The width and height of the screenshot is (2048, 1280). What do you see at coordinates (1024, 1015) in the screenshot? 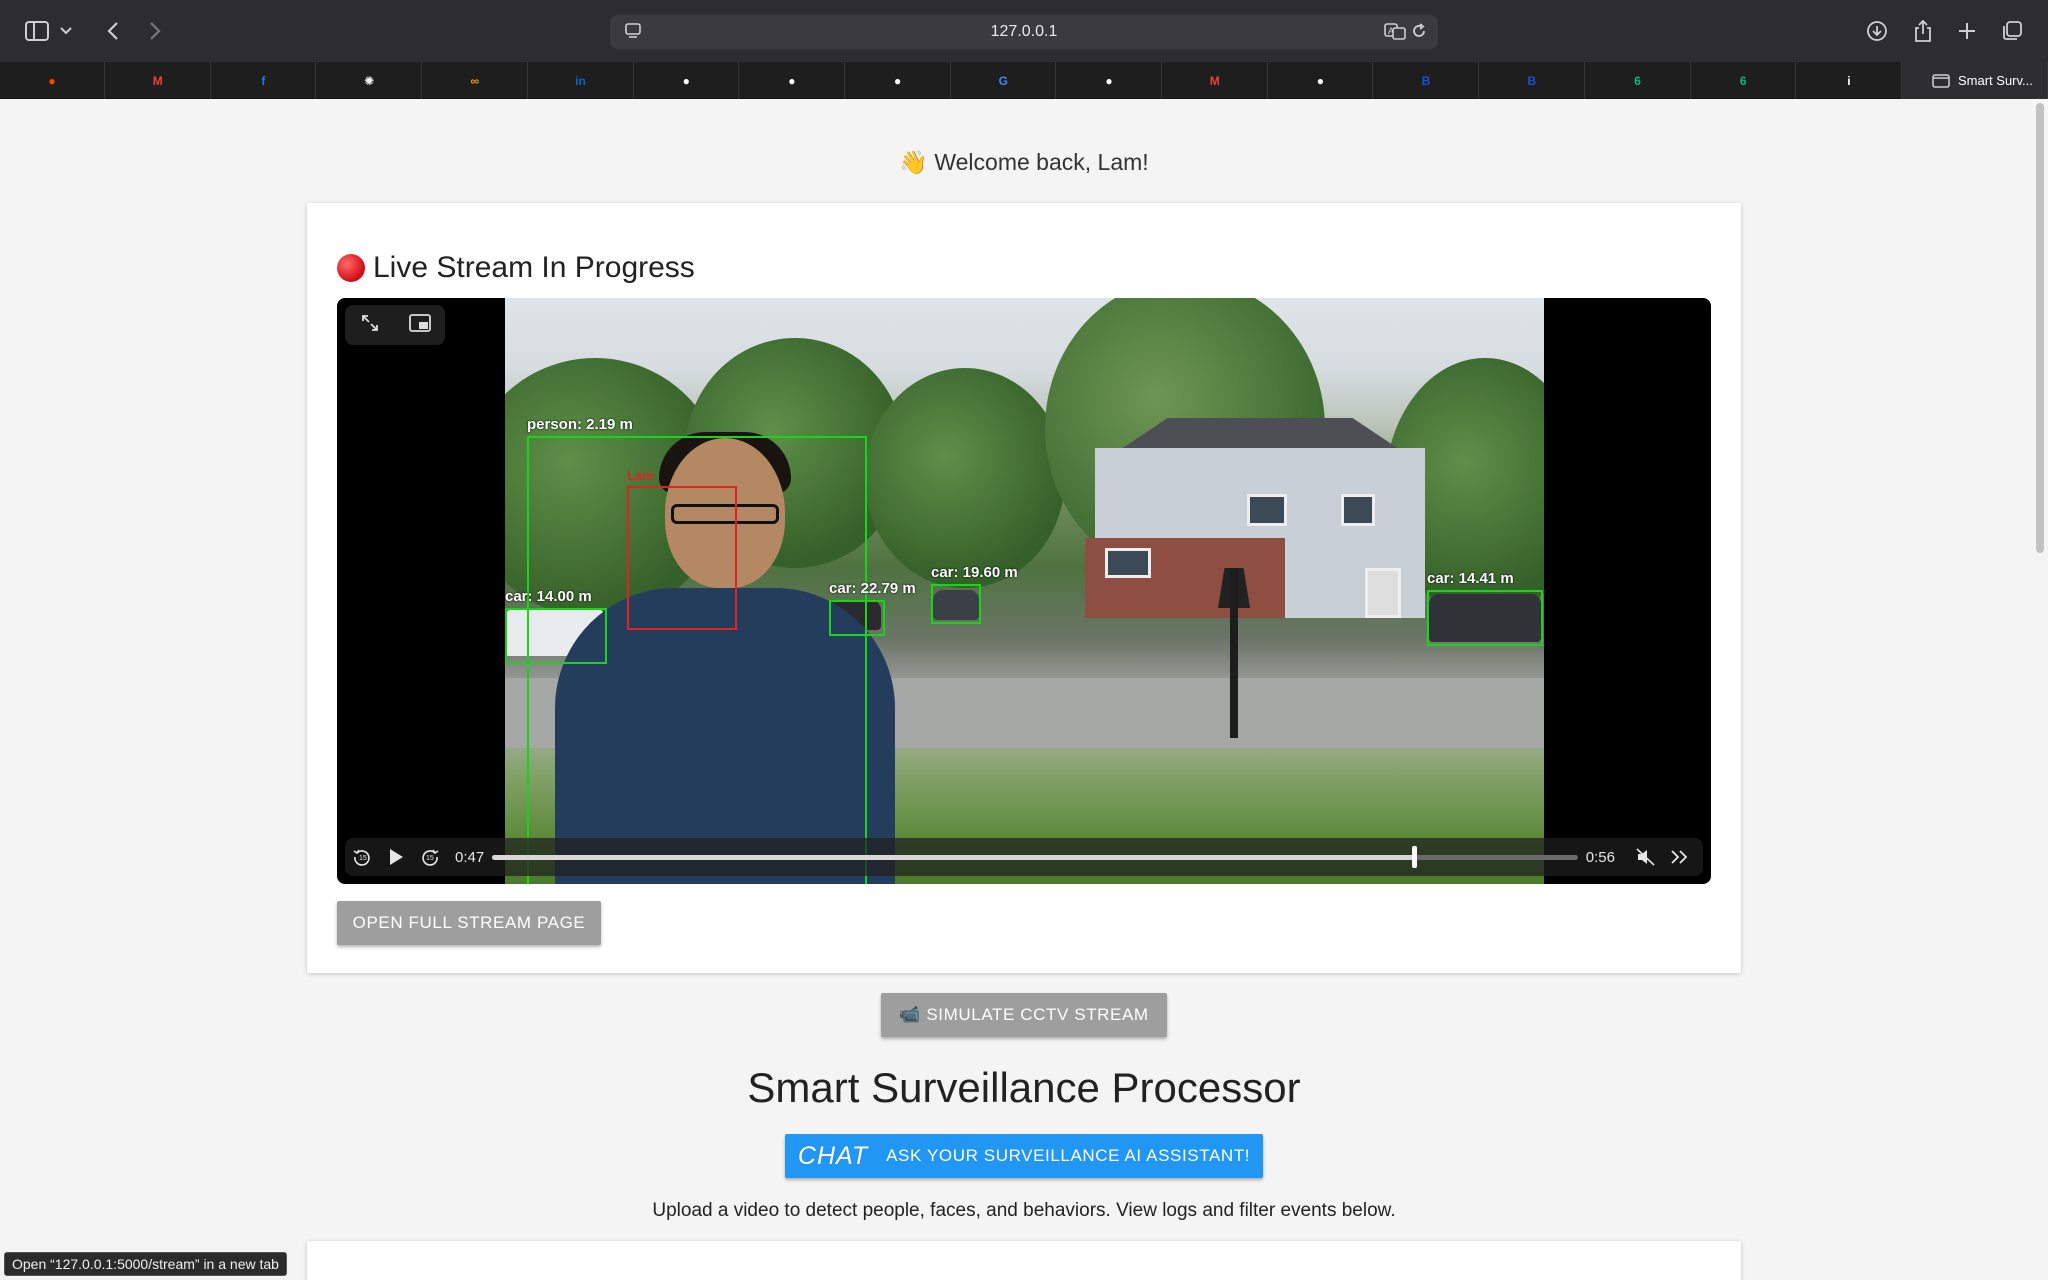
I see `simulate-cctv-stream-button: 📹 Simulate CCTV Stream` at bounding box center [1024, 1015].